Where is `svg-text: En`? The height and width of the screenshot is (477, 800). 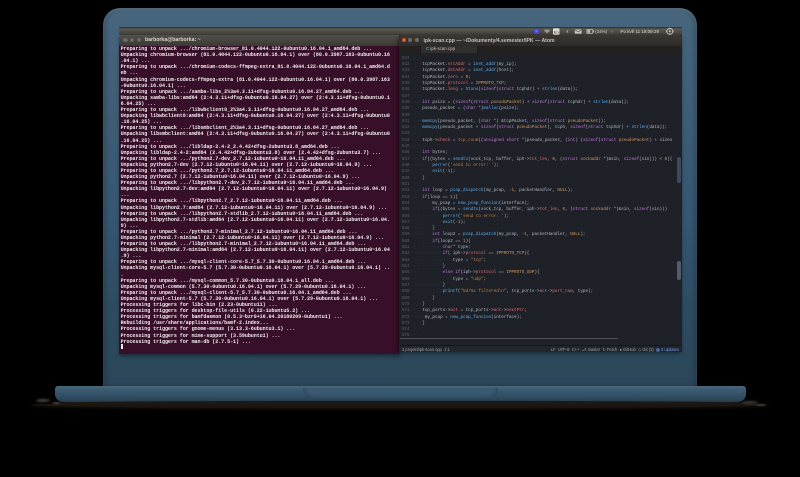
svg-text: En is located at coordinates (556, 31).